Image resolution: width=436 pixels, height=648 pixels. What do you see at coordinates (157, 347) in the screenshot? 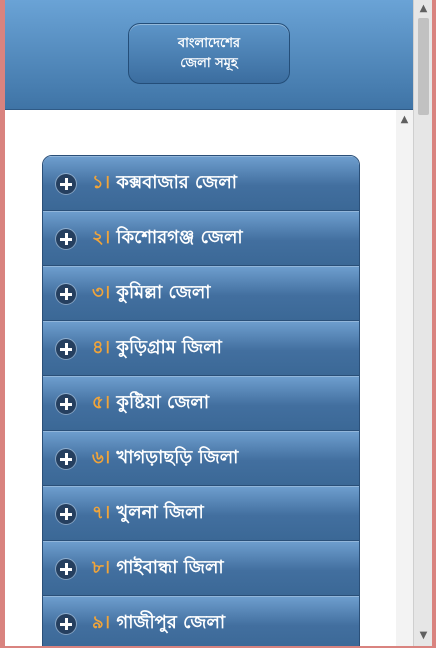
I see `list-item-label: ৪। কুড়িগ্রাম জিলা` at bounding box center [157, 347].